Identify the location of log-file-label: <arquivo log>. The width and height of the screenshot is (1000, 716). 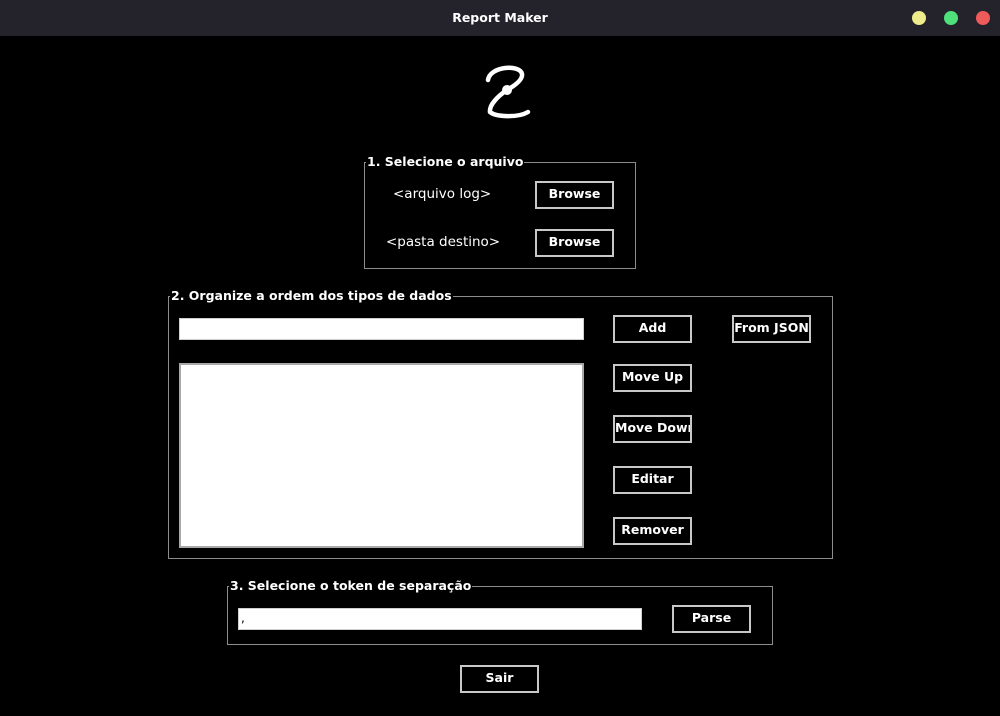
(442, 194).